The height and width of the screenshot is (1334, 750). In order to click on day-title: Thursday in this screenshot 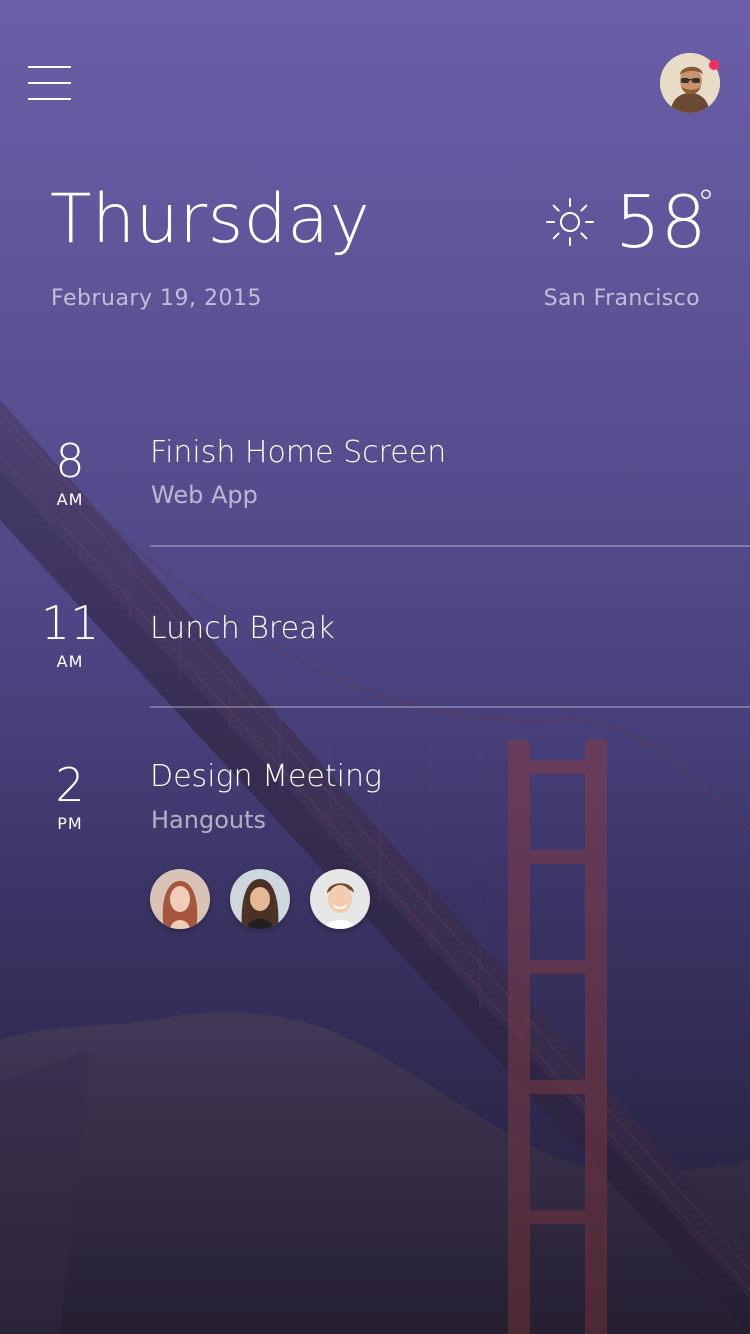, I will do `click(210, 219)`.